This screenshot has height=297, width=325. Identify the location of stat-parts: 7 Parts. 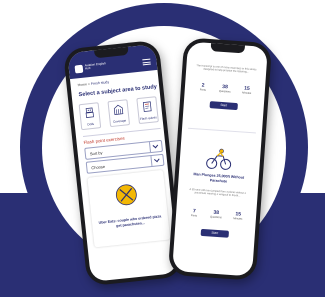
(194, 213).